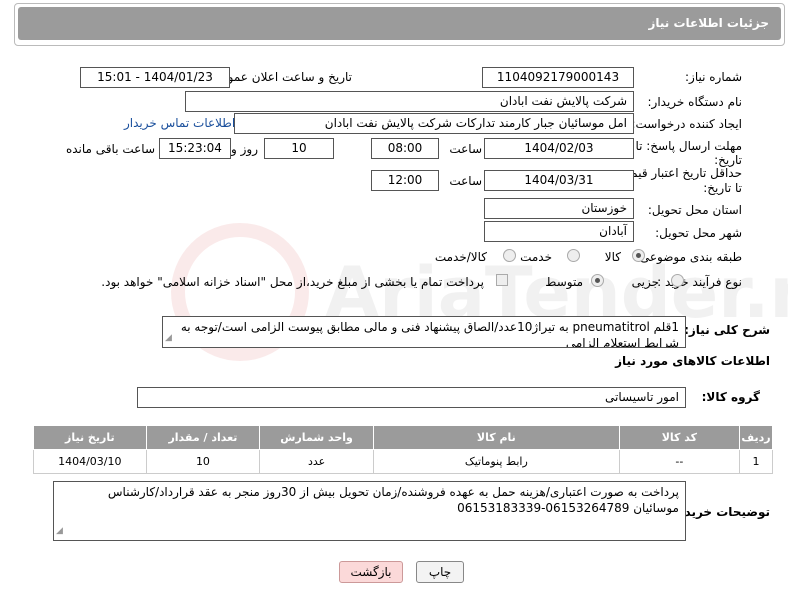 Image resolution: width=788 pixels, height=598 pixels. What do you see at coordinates (405, 148) in the screenshot?
I see `reply-time-field: 08:00` at bounding box center [405, 148].